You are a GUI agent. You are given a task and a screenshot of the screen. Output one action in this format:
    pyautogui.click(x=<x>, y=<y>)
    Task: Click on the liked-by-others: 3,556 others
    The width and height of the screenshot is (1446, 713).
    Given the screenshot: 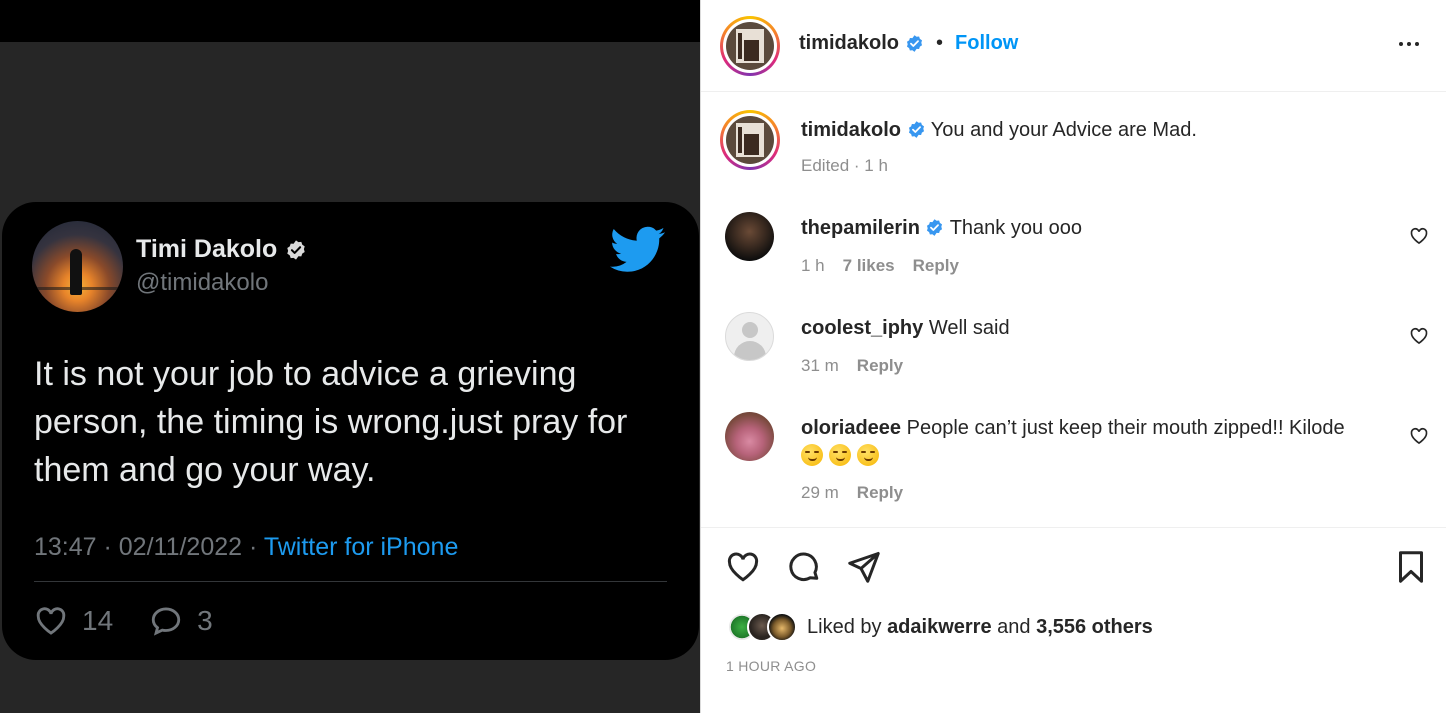 What is the action you would take?
    pyautogui.click(x=1094, y=627)
    